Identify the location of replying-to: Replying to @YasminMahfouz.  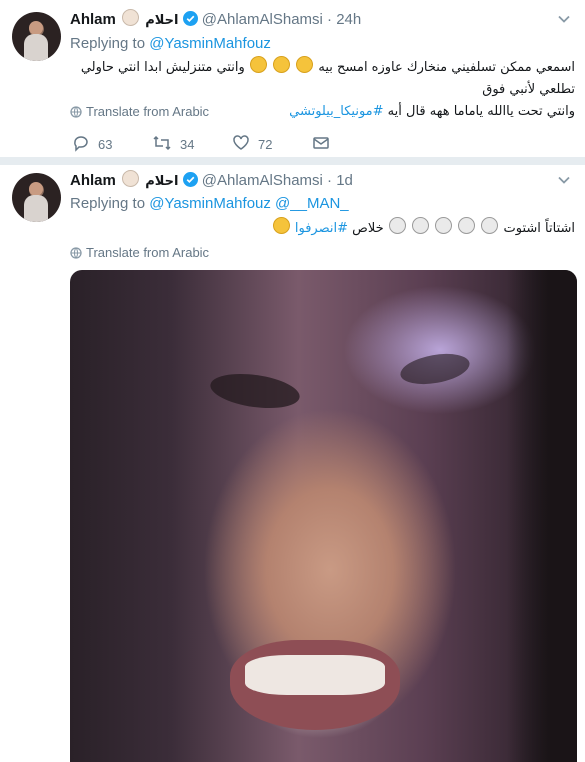
(170, 43).